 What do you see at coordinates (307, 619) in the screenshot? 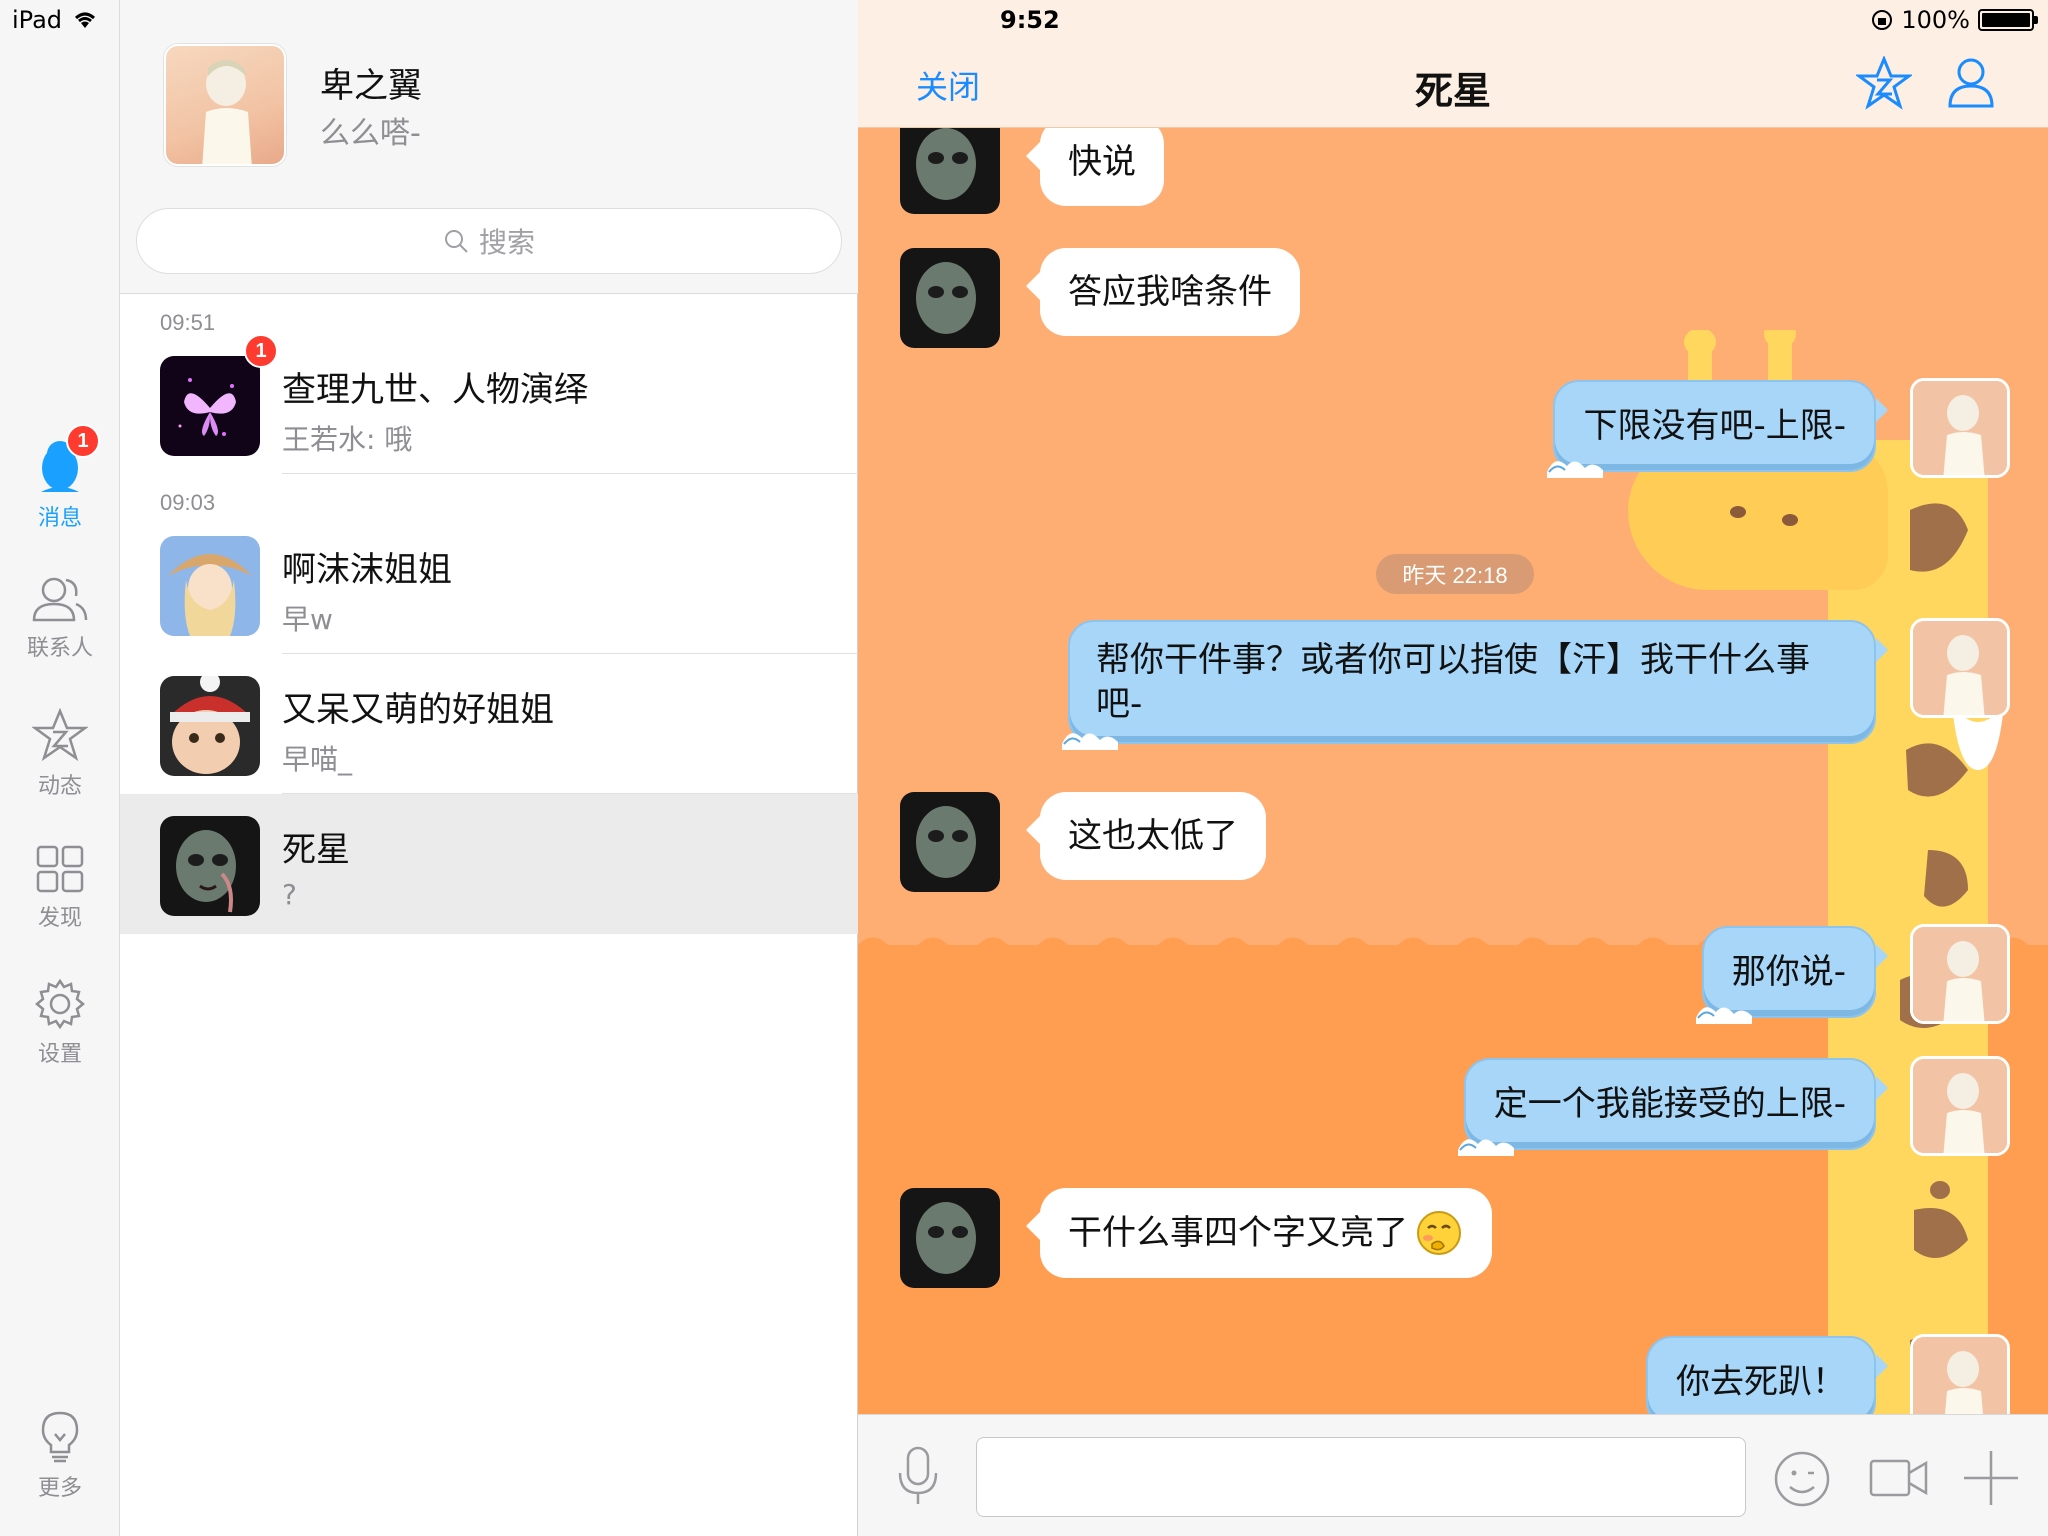
I see `conversation-preview: 早w` at bounding box center [307, 619].